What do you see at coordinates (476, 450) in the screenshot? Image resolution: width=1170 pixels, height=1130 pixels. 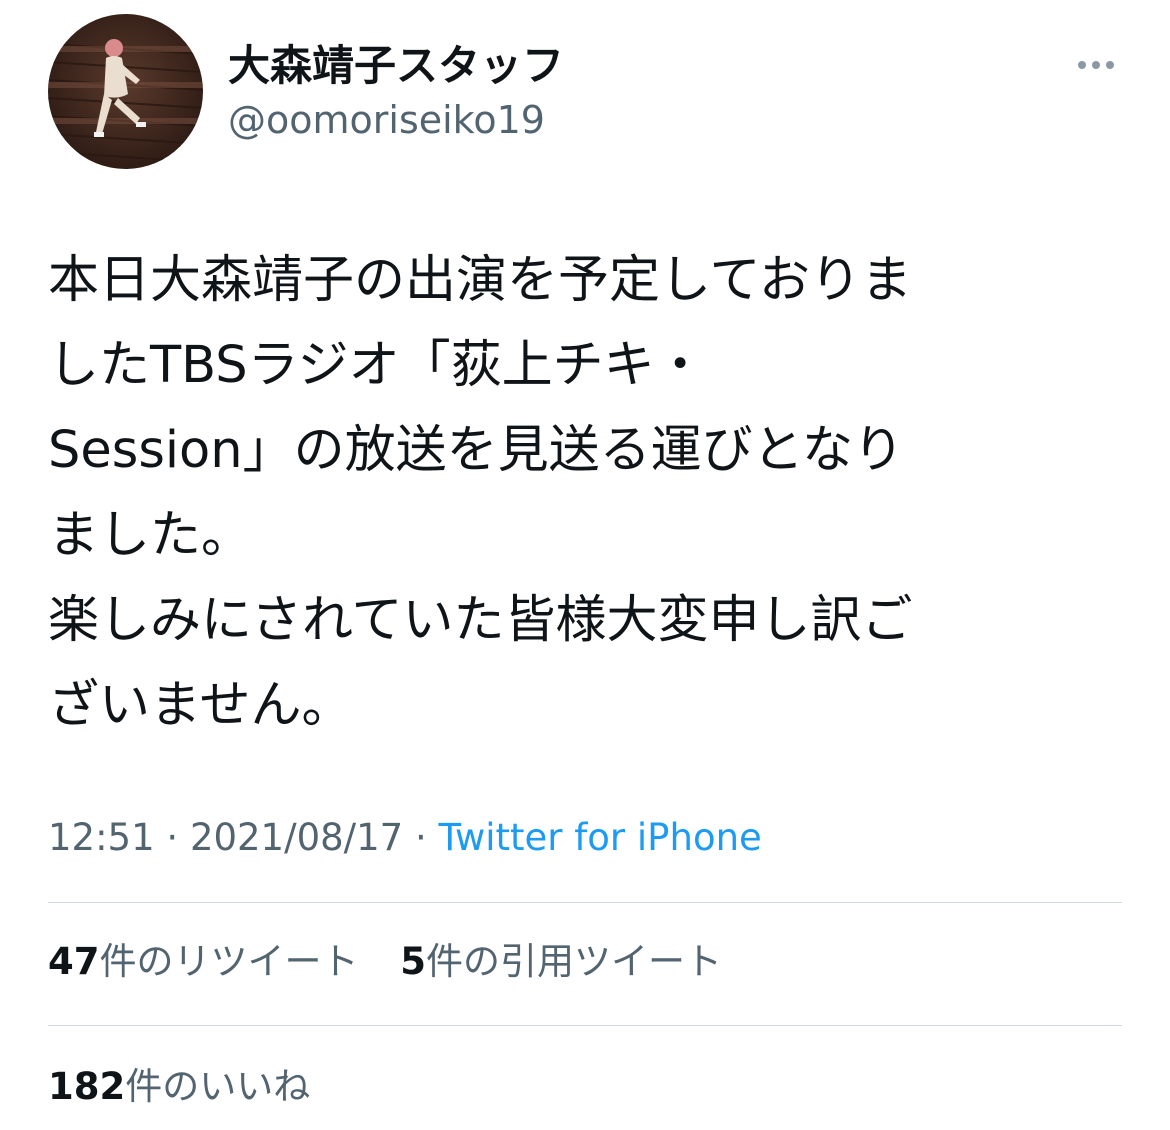 I see `tweet-text-line: Session」の放送を見送る運びとなり` at bounding box center [476, 450].